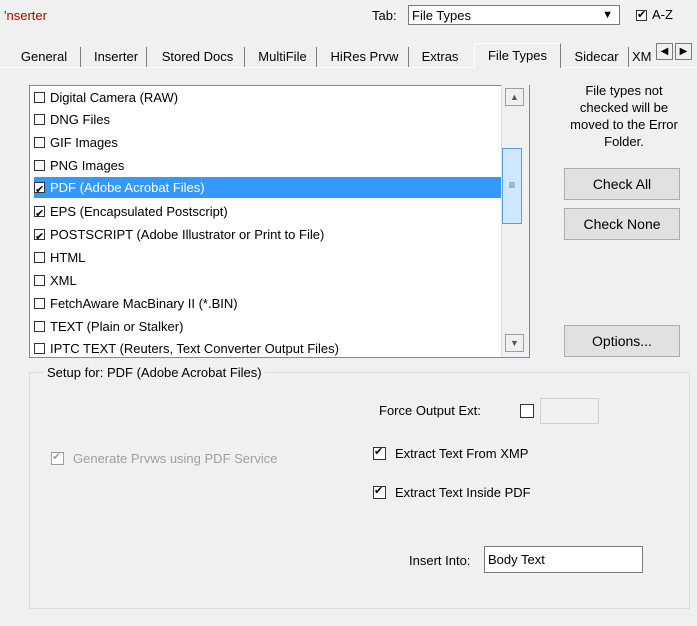  What do you see at coordinates (569, 411) in the screenshot?
I see `force-output-ext-field` at bounding box center [569, 411].